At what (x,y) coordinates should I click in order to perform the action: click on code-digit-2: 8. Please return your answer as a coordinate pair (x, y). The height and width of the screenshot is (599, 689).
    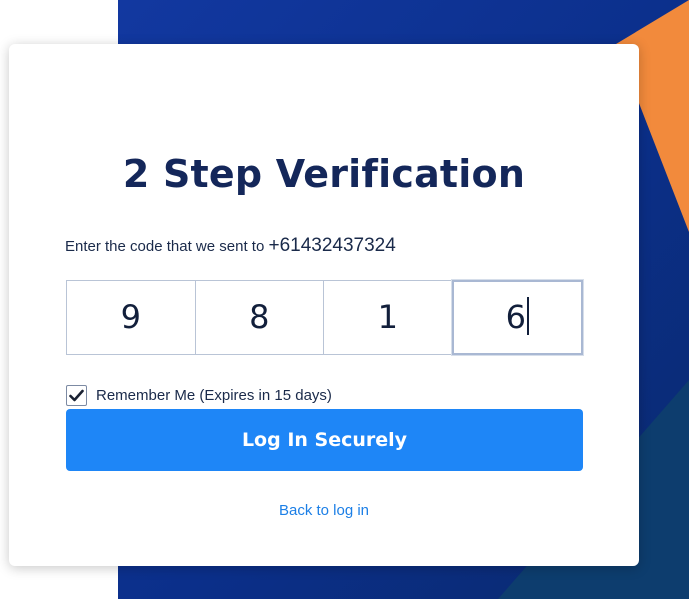
    Looking at the image, I should click on (259, 317).